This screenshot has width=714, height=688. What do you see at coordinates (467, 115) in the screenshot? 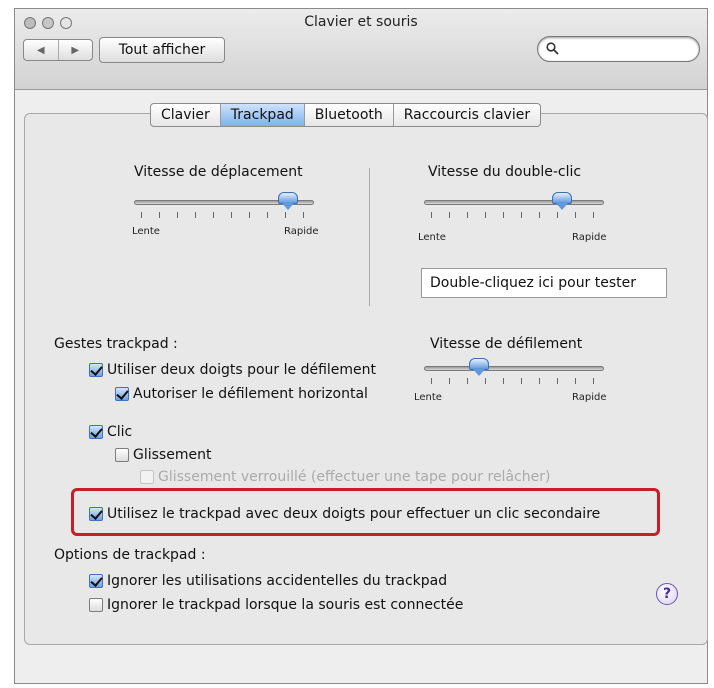
I see `tab-raccourcis-clavier: Raccourcis clavier` at bounding box center [467, 115].